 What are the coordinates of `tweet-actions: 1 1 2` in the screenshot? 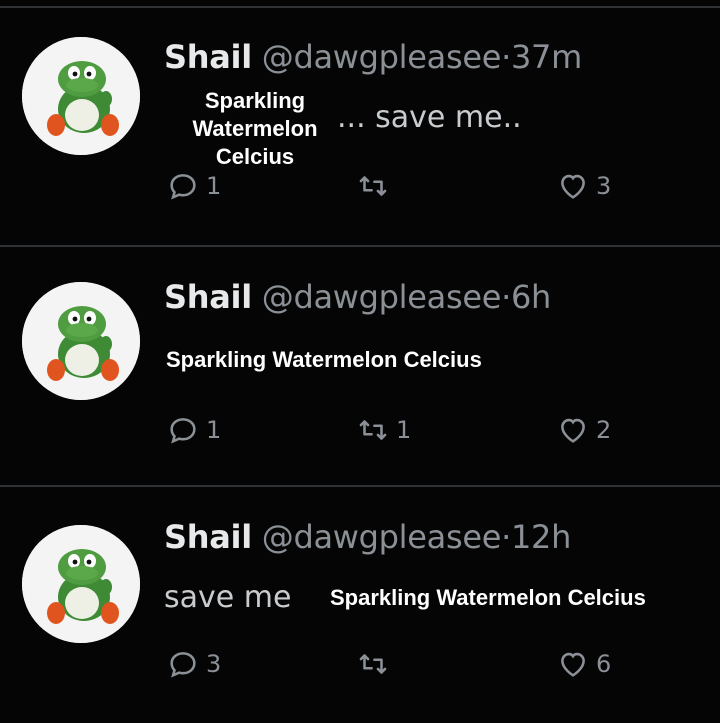 It's located at (426, 430).